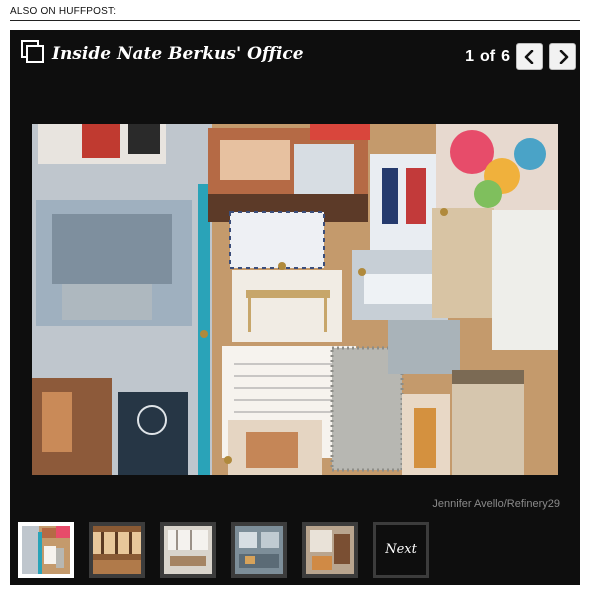 The image size is (589, 595). I want to click on next-slide-button, so click(562, 56).